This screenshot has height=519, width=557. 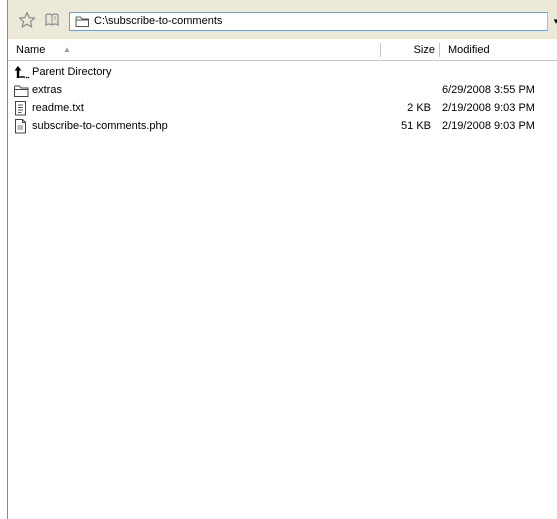 What do you see at coordinates (47, 90) in the screenshot?
I see `file-name: extras` at bounding box center [47, 90].